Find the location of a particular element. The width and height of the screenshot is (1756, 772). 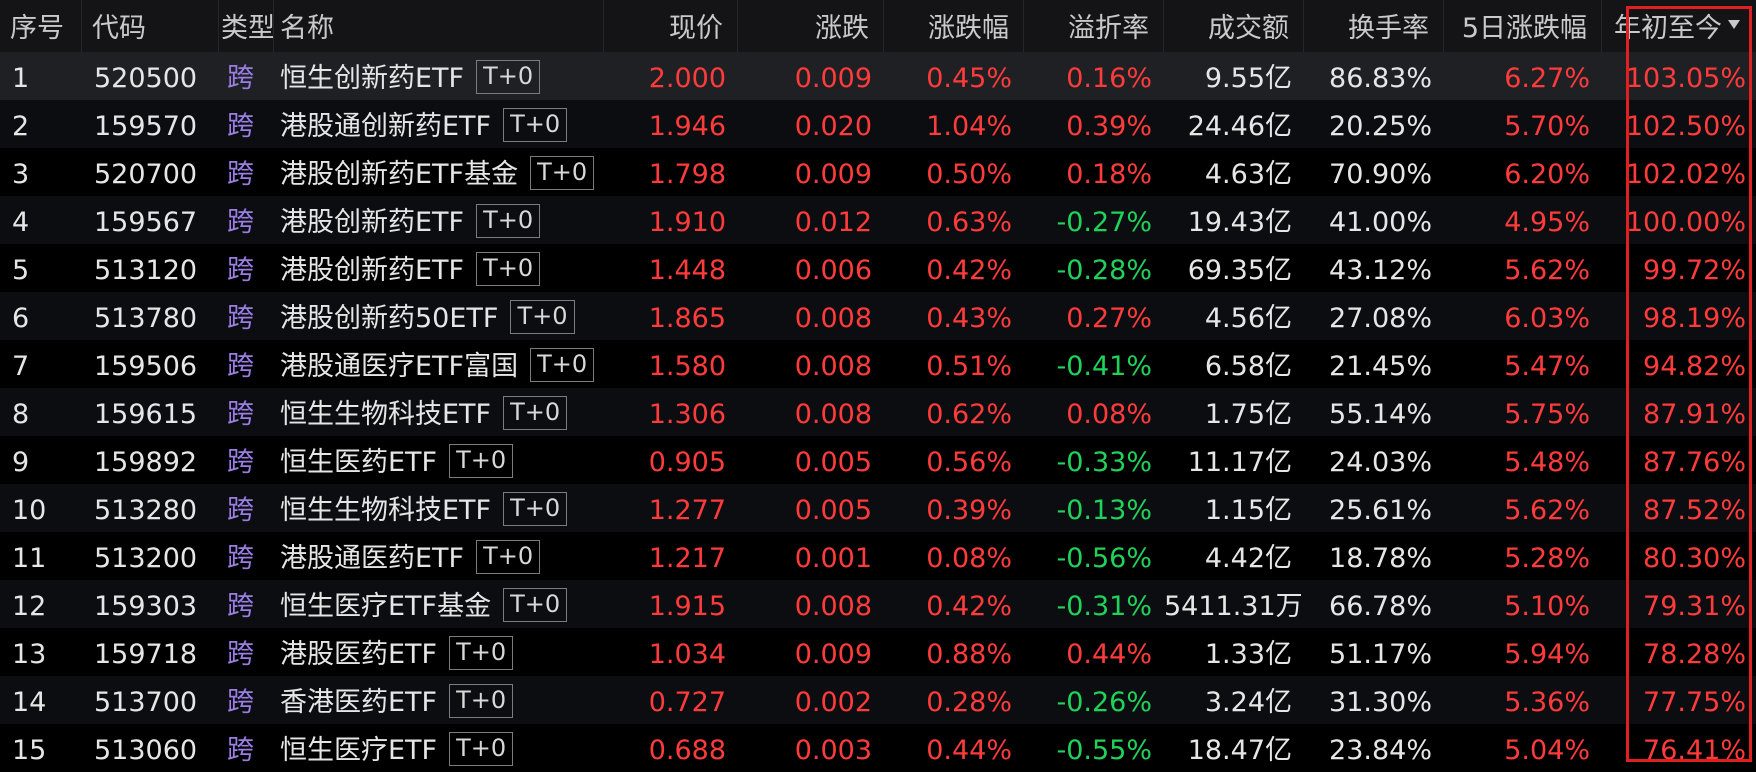

cell-turnover-rate: 55.14% is located at coordinates (1380, 414).